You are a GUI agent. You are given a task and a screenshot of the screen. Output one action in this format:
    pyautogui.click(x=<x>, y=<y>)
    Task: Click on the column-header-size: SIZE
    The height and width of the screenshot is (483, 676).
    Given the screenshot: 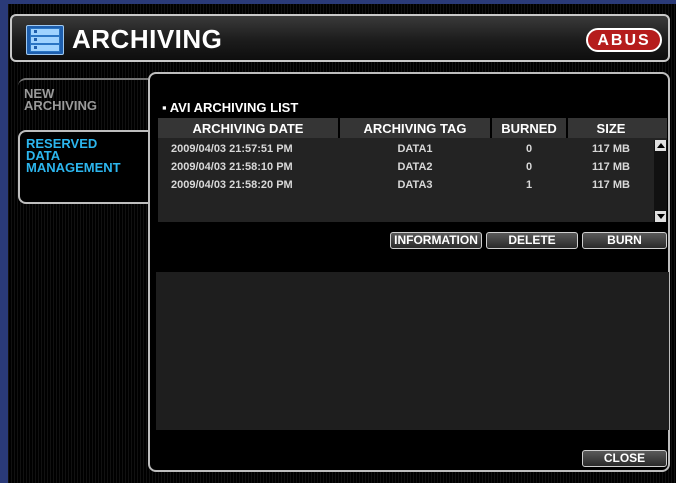 What is the action you would take?
    pyautogui.click(x=611, y=128)
    